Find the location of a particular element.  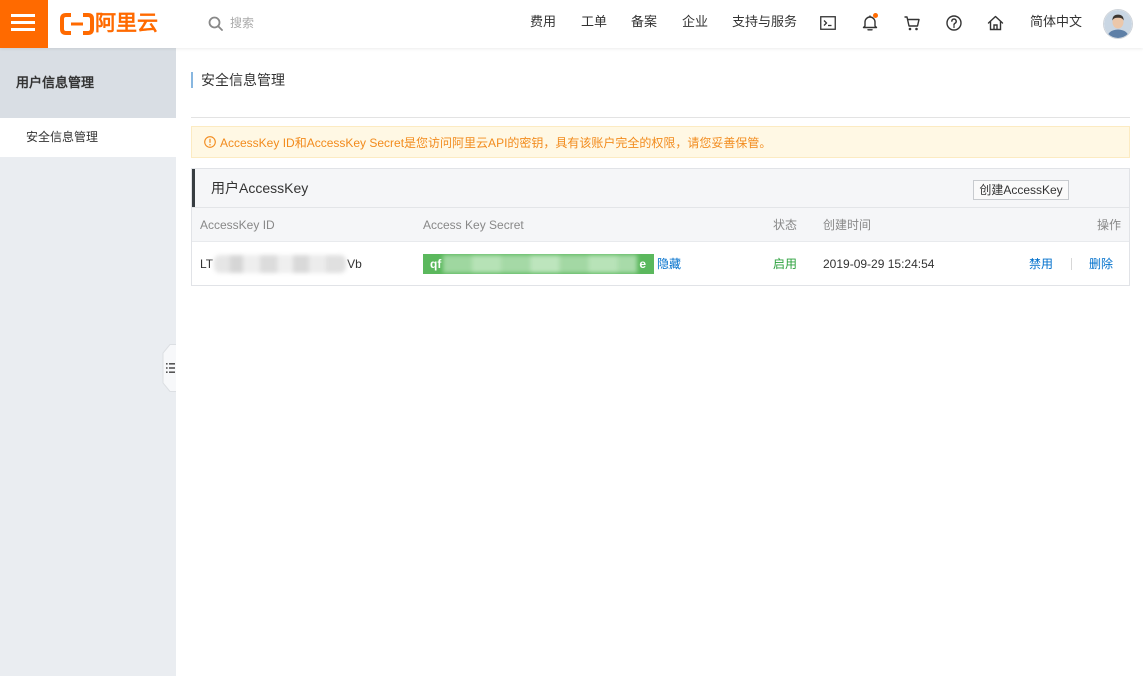

access-key-secret-cell: qf e 隐藏 is located at coordinates (552, 263).